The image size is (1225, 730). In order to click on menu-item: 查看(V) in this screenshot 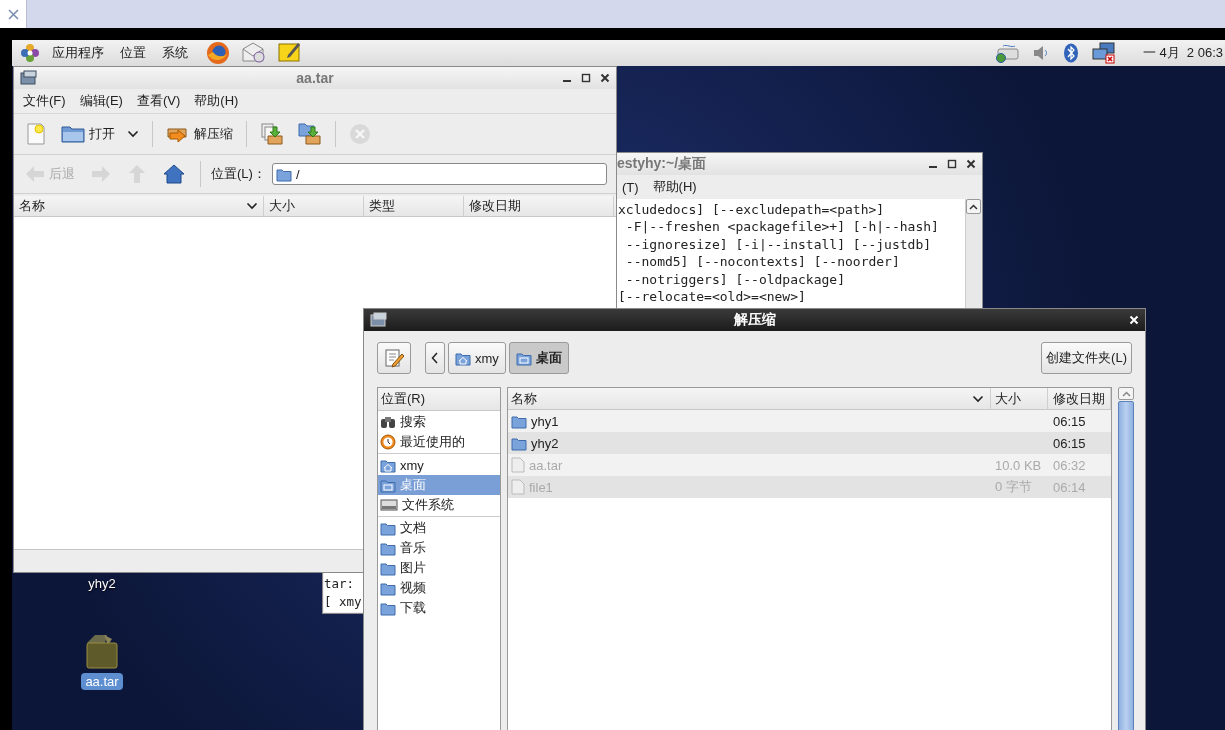, I will do `click(158, 101)`.